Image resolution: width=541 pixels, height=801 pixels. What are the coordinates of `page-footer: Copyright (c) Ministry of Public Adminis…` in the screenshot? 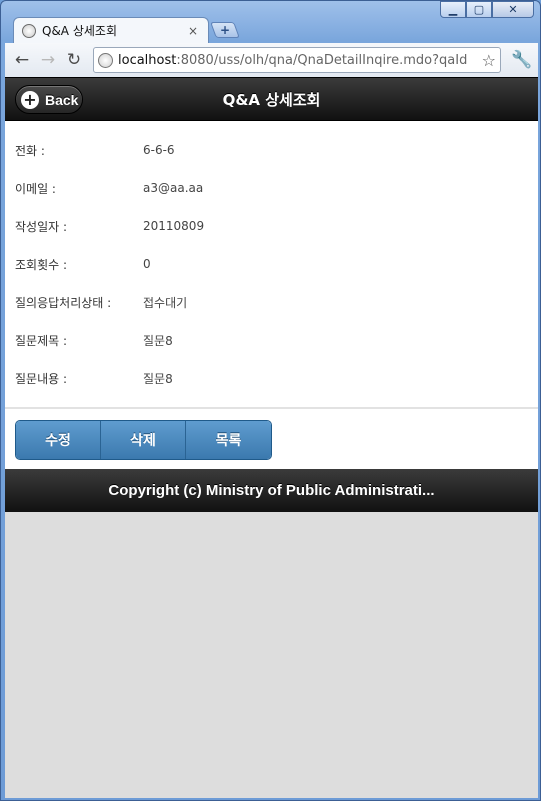 It's located at (271, 490).